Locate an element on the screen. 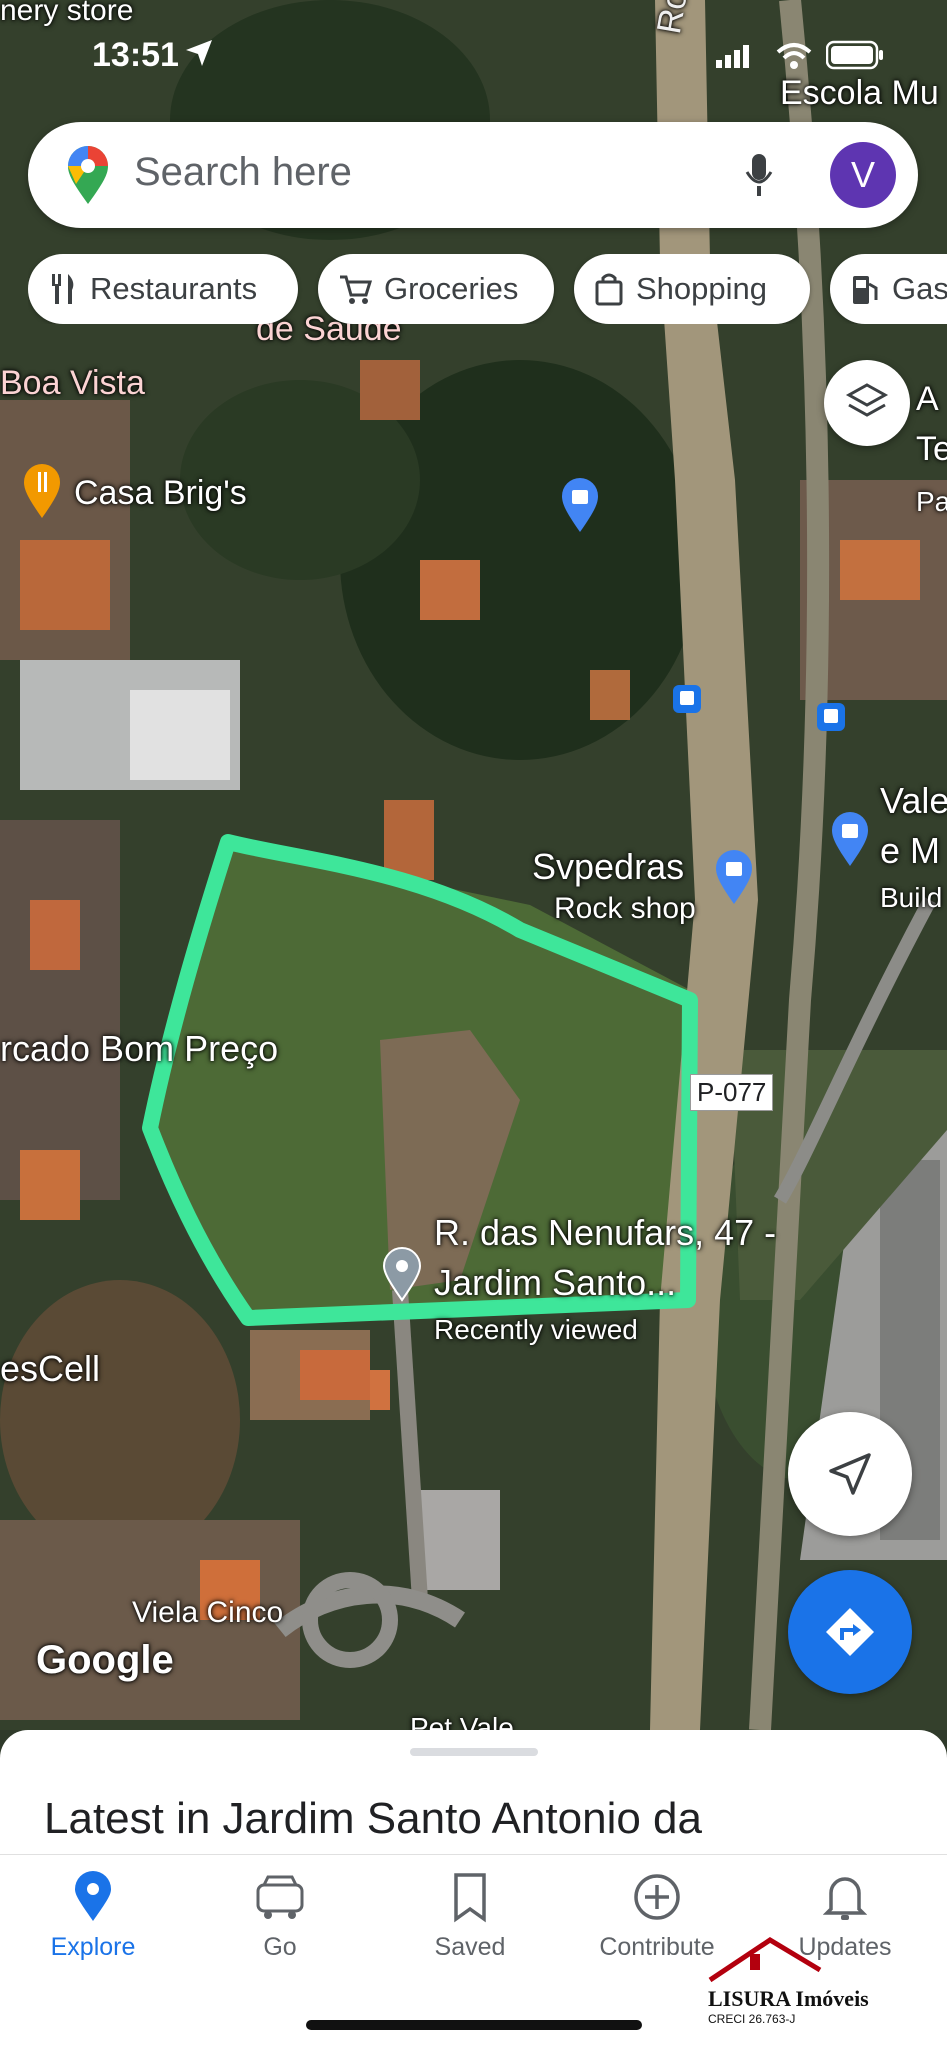  chip-label: Restaurants is located at coordinates (174, 288).